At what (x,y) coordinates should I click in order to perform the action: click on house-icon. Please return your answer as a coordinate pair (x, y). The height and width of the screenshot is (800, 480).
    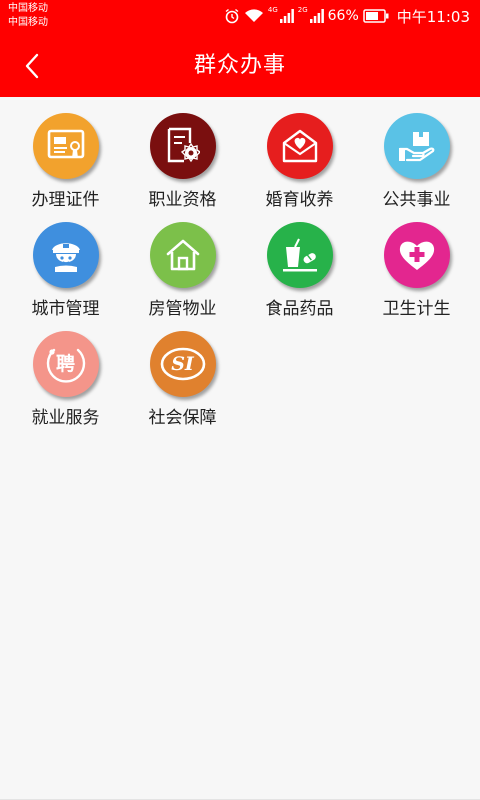
    Looking at the image, I should click on (182, 255).